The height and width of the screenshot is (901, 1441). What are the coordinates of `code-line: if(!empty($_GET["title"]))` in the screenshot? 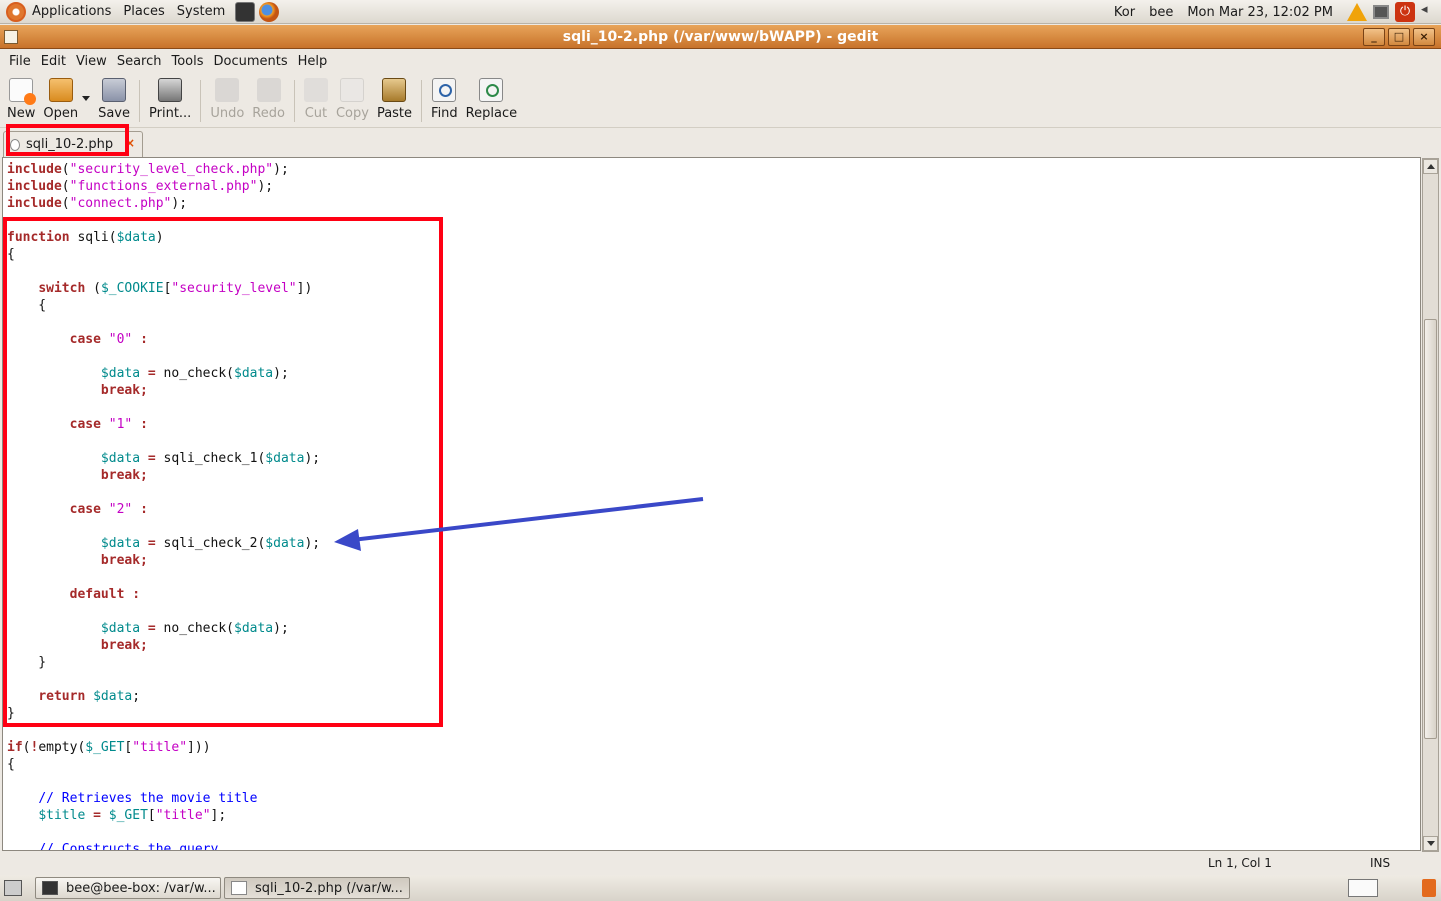 It's located at (163, 747).